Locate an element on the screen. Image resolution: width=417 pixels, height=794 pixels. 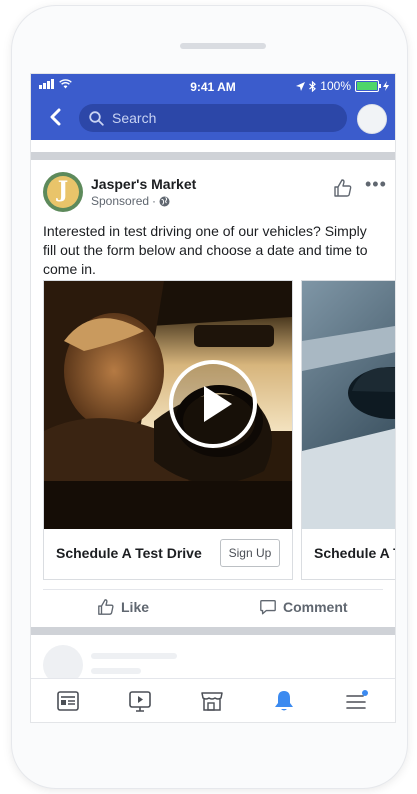
page-like-button is located at coordinates (343, 190).